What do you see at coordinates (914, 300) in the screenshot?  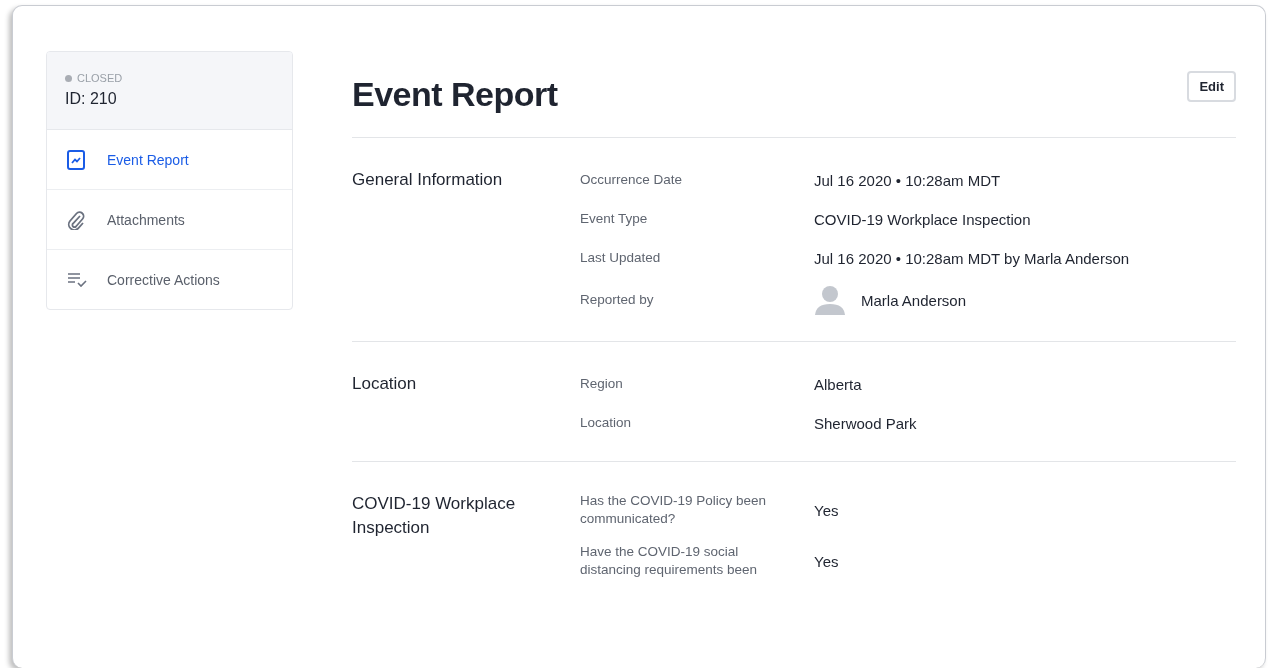 I see `field-value: Marla Anderson` at bounding box center [914, 300].